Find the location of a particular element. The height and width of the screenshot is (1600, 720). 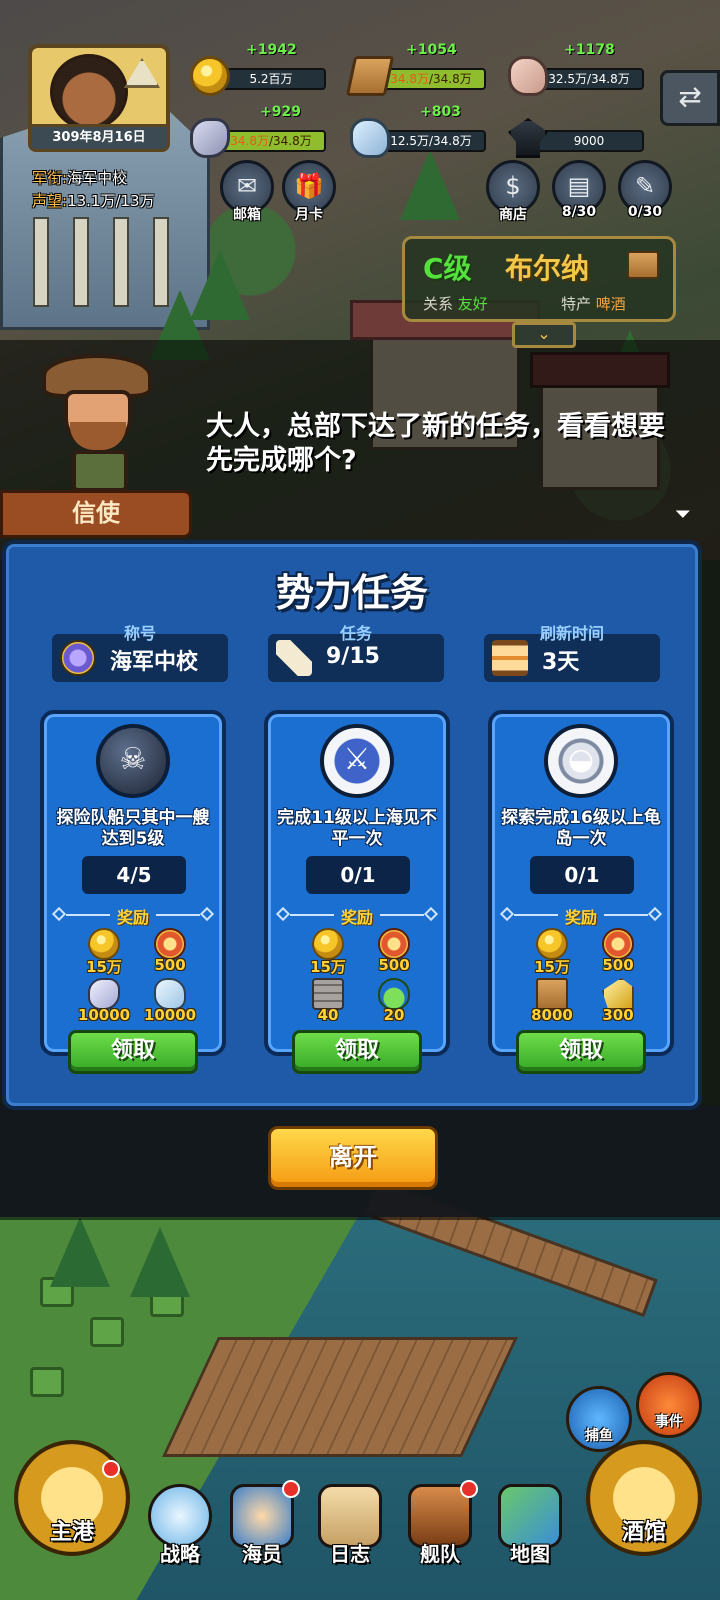

skip-dialogue-button: ⏷ is located at coordinates (683, 514).